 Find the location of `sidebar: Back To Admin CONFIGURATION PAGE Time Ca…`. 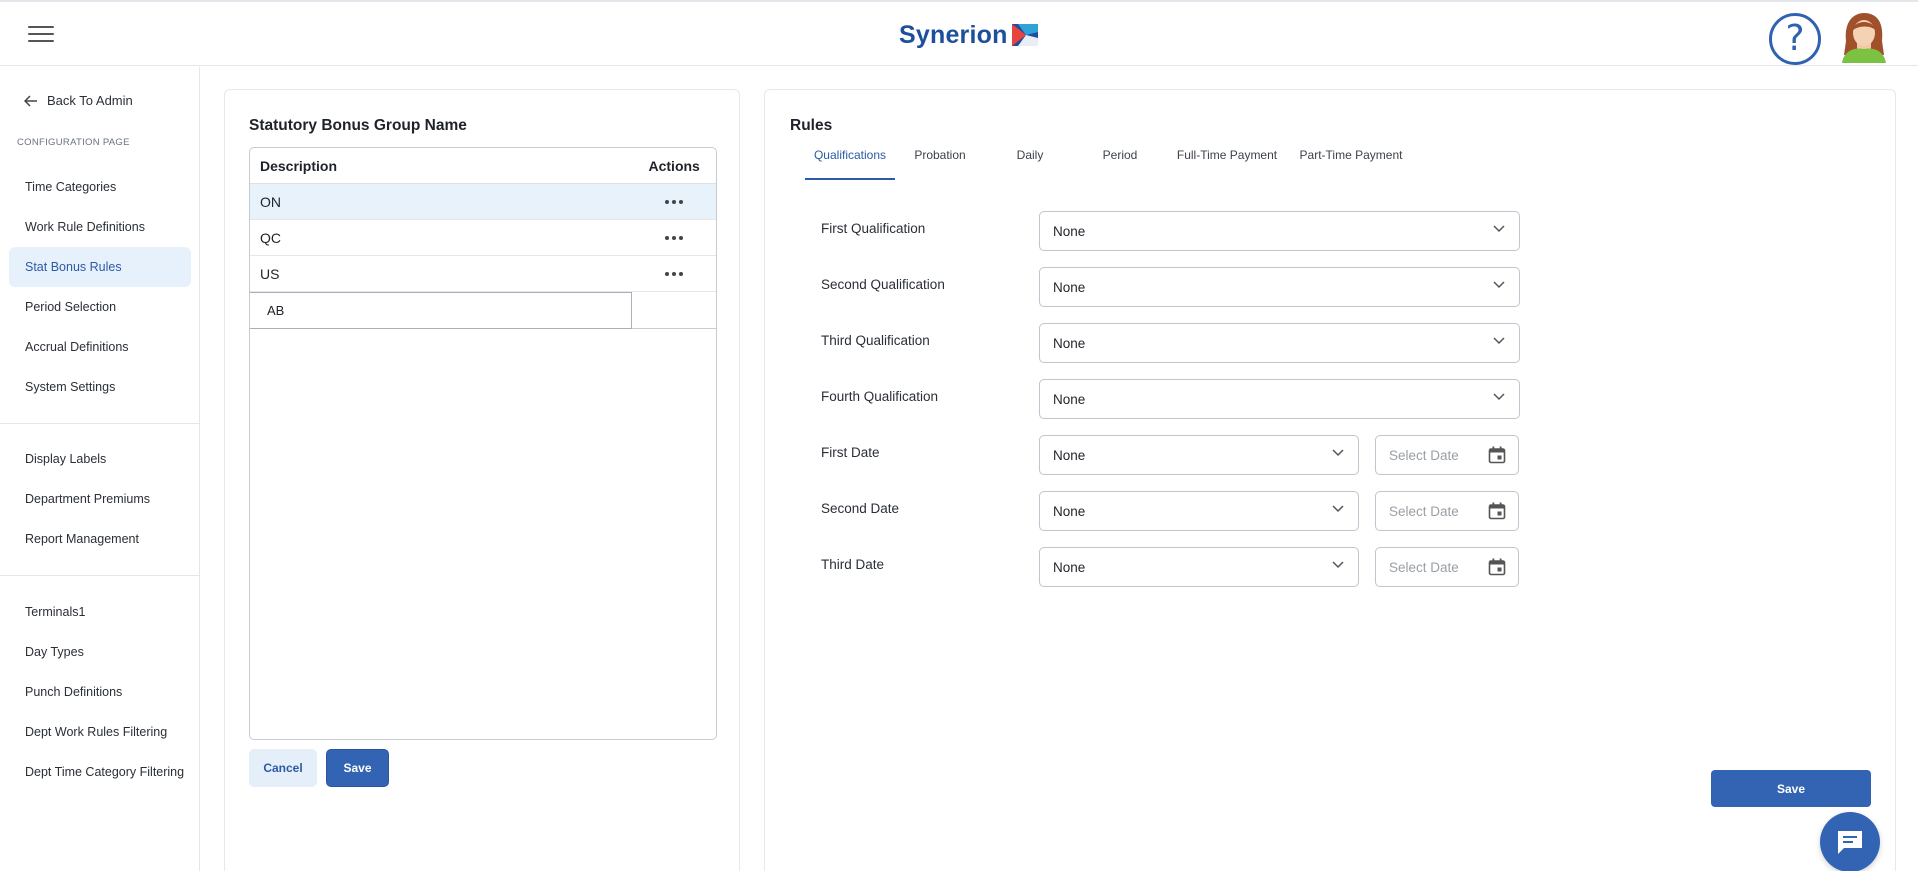

sidebar: Back To Admin CONFIGURATION PAGE Time Ca… is located at coordinates (100, 469).